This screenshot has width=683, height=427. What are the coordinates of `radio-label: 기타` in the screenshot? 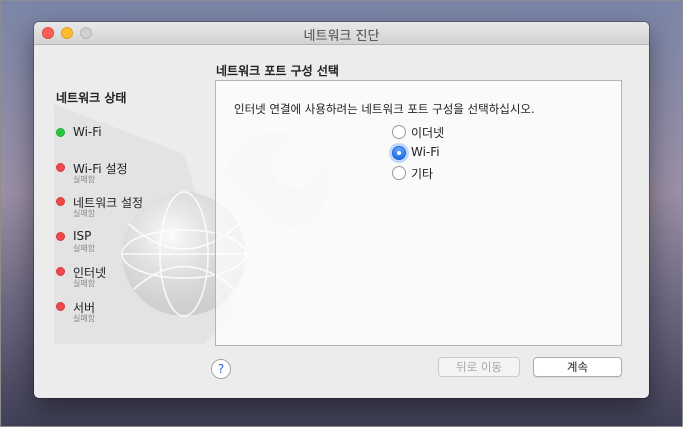 It's located at (422, 173).